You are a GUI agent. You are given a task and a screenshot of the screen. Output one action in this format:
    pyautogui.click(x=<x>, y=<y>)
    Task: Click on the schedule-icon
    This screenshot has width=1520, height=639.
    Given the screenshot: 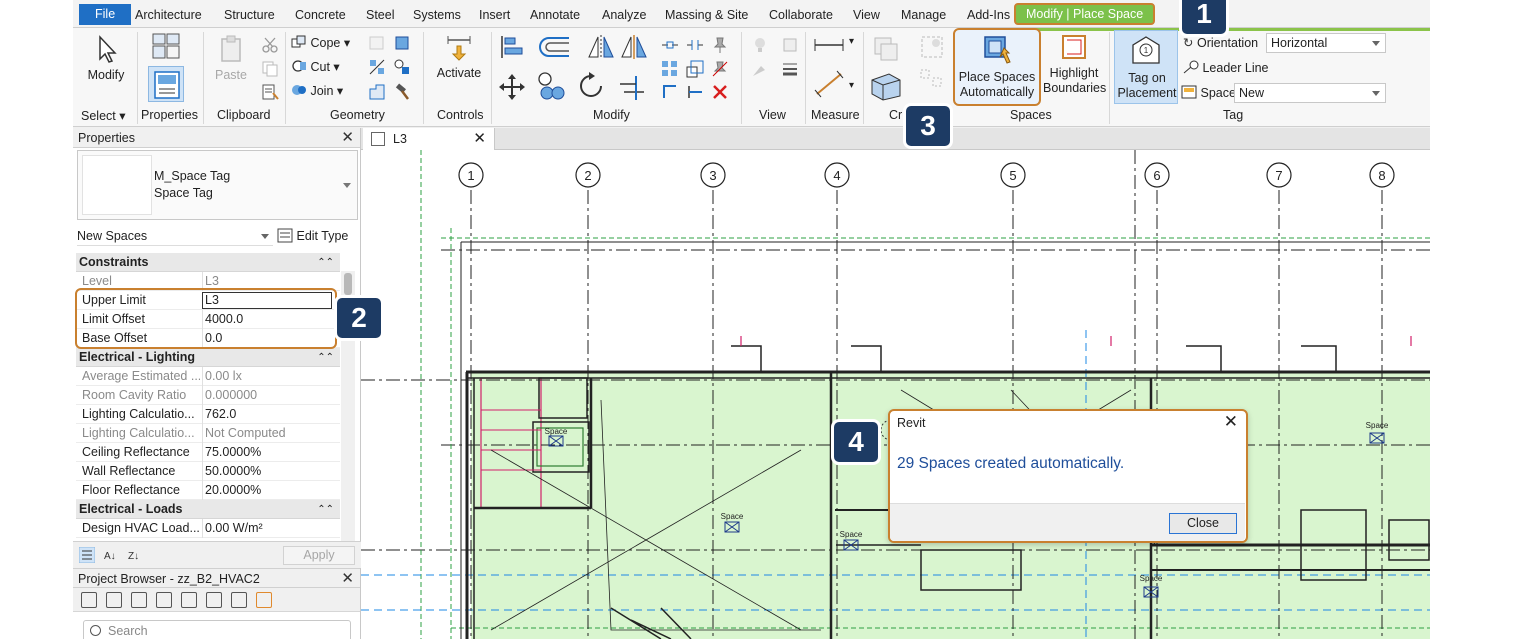 What is the action you would take?
    pyautogui.click(x=164, y=600)
    